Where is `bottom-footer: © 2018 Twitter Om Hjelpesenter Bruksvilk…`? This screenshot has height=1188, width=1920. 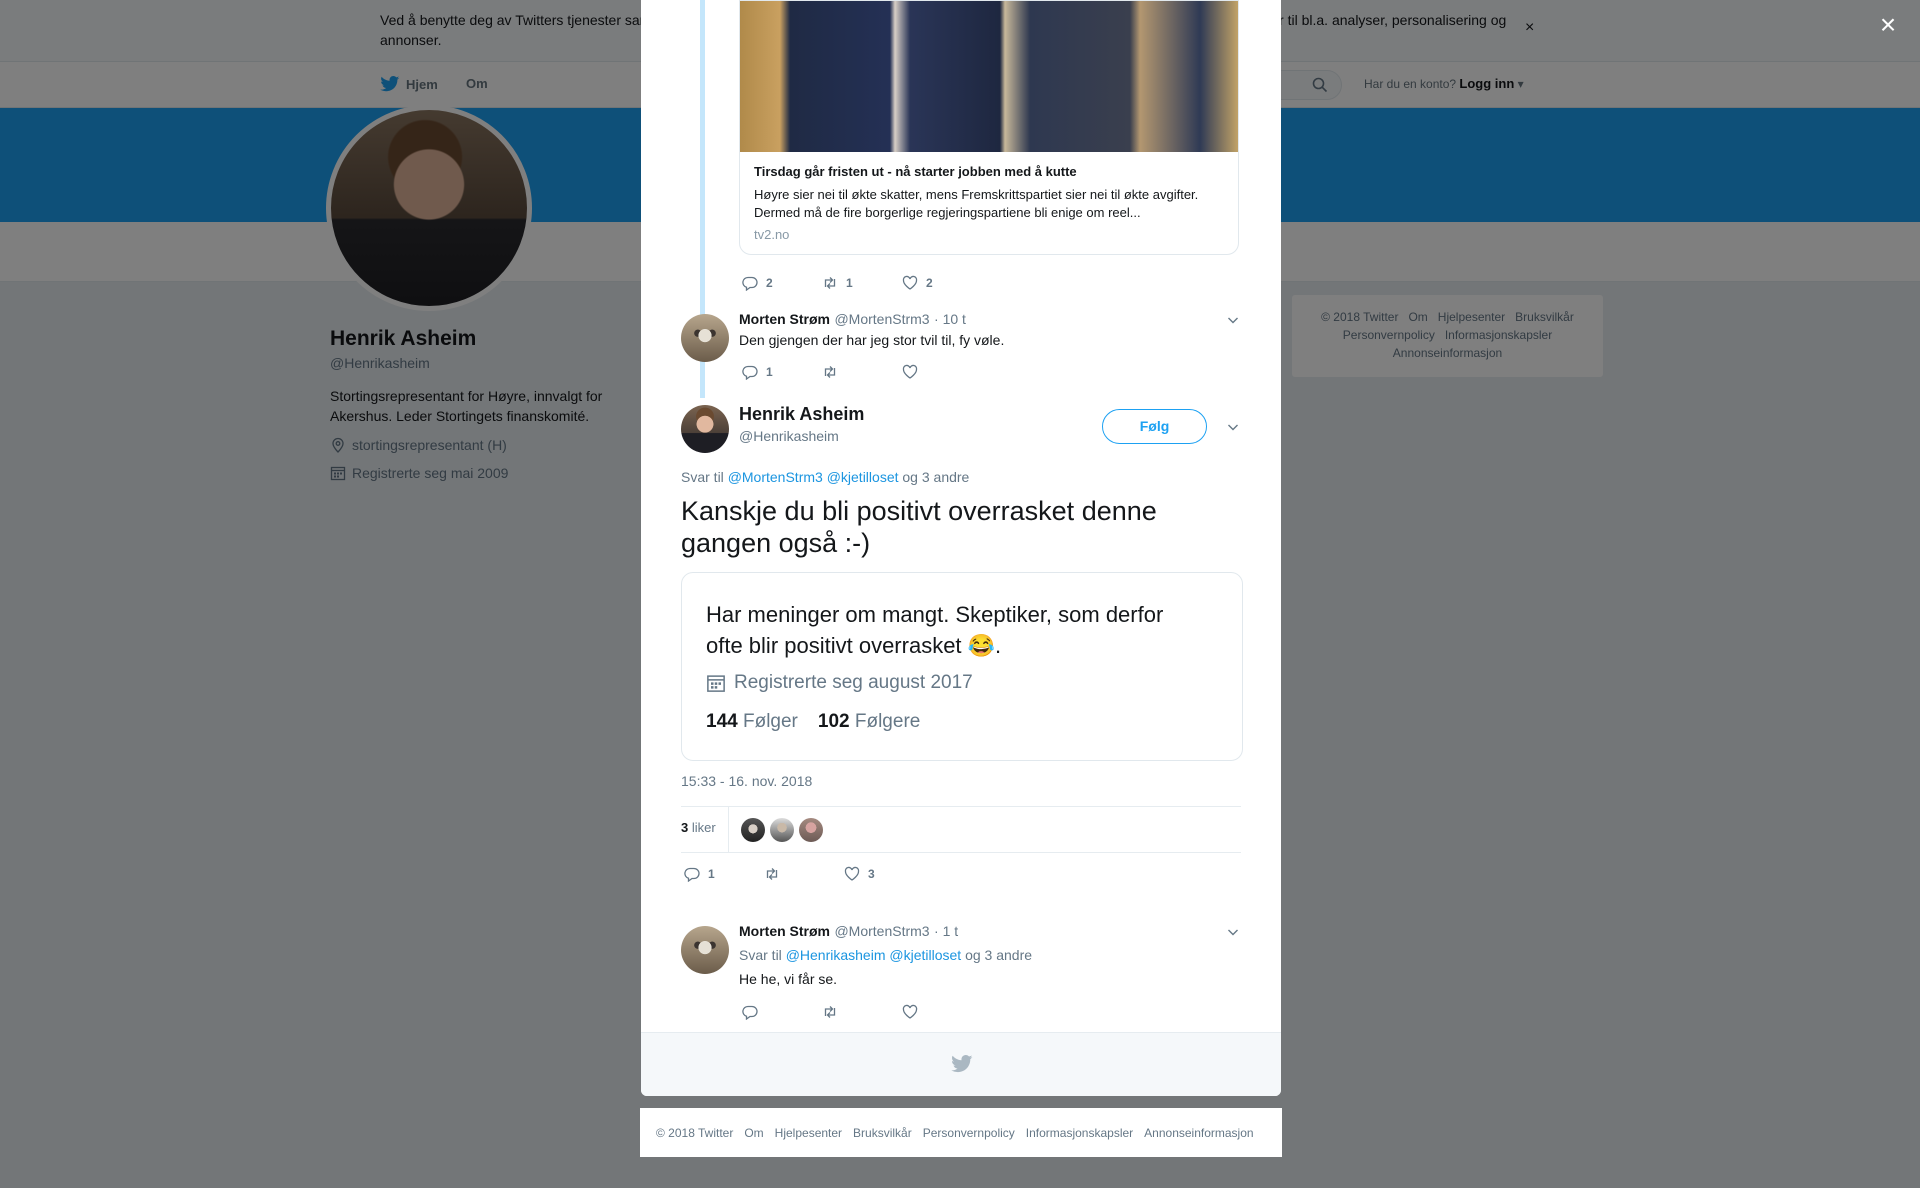 bottom-footer: © 2018 Twitter Om Hjelpesenter Bruksvilk… is located at coordinates (961, 1132).